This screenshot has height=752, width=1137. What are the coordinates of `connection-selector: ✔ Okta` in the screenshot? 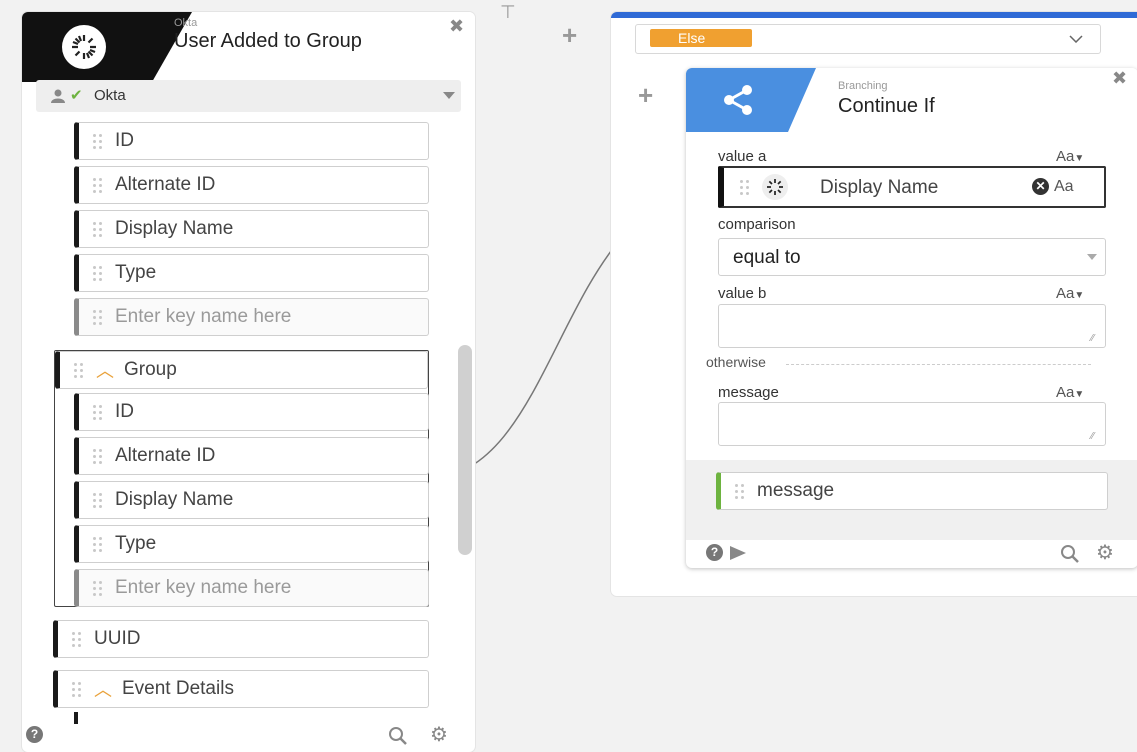 It's located at (248, 96).